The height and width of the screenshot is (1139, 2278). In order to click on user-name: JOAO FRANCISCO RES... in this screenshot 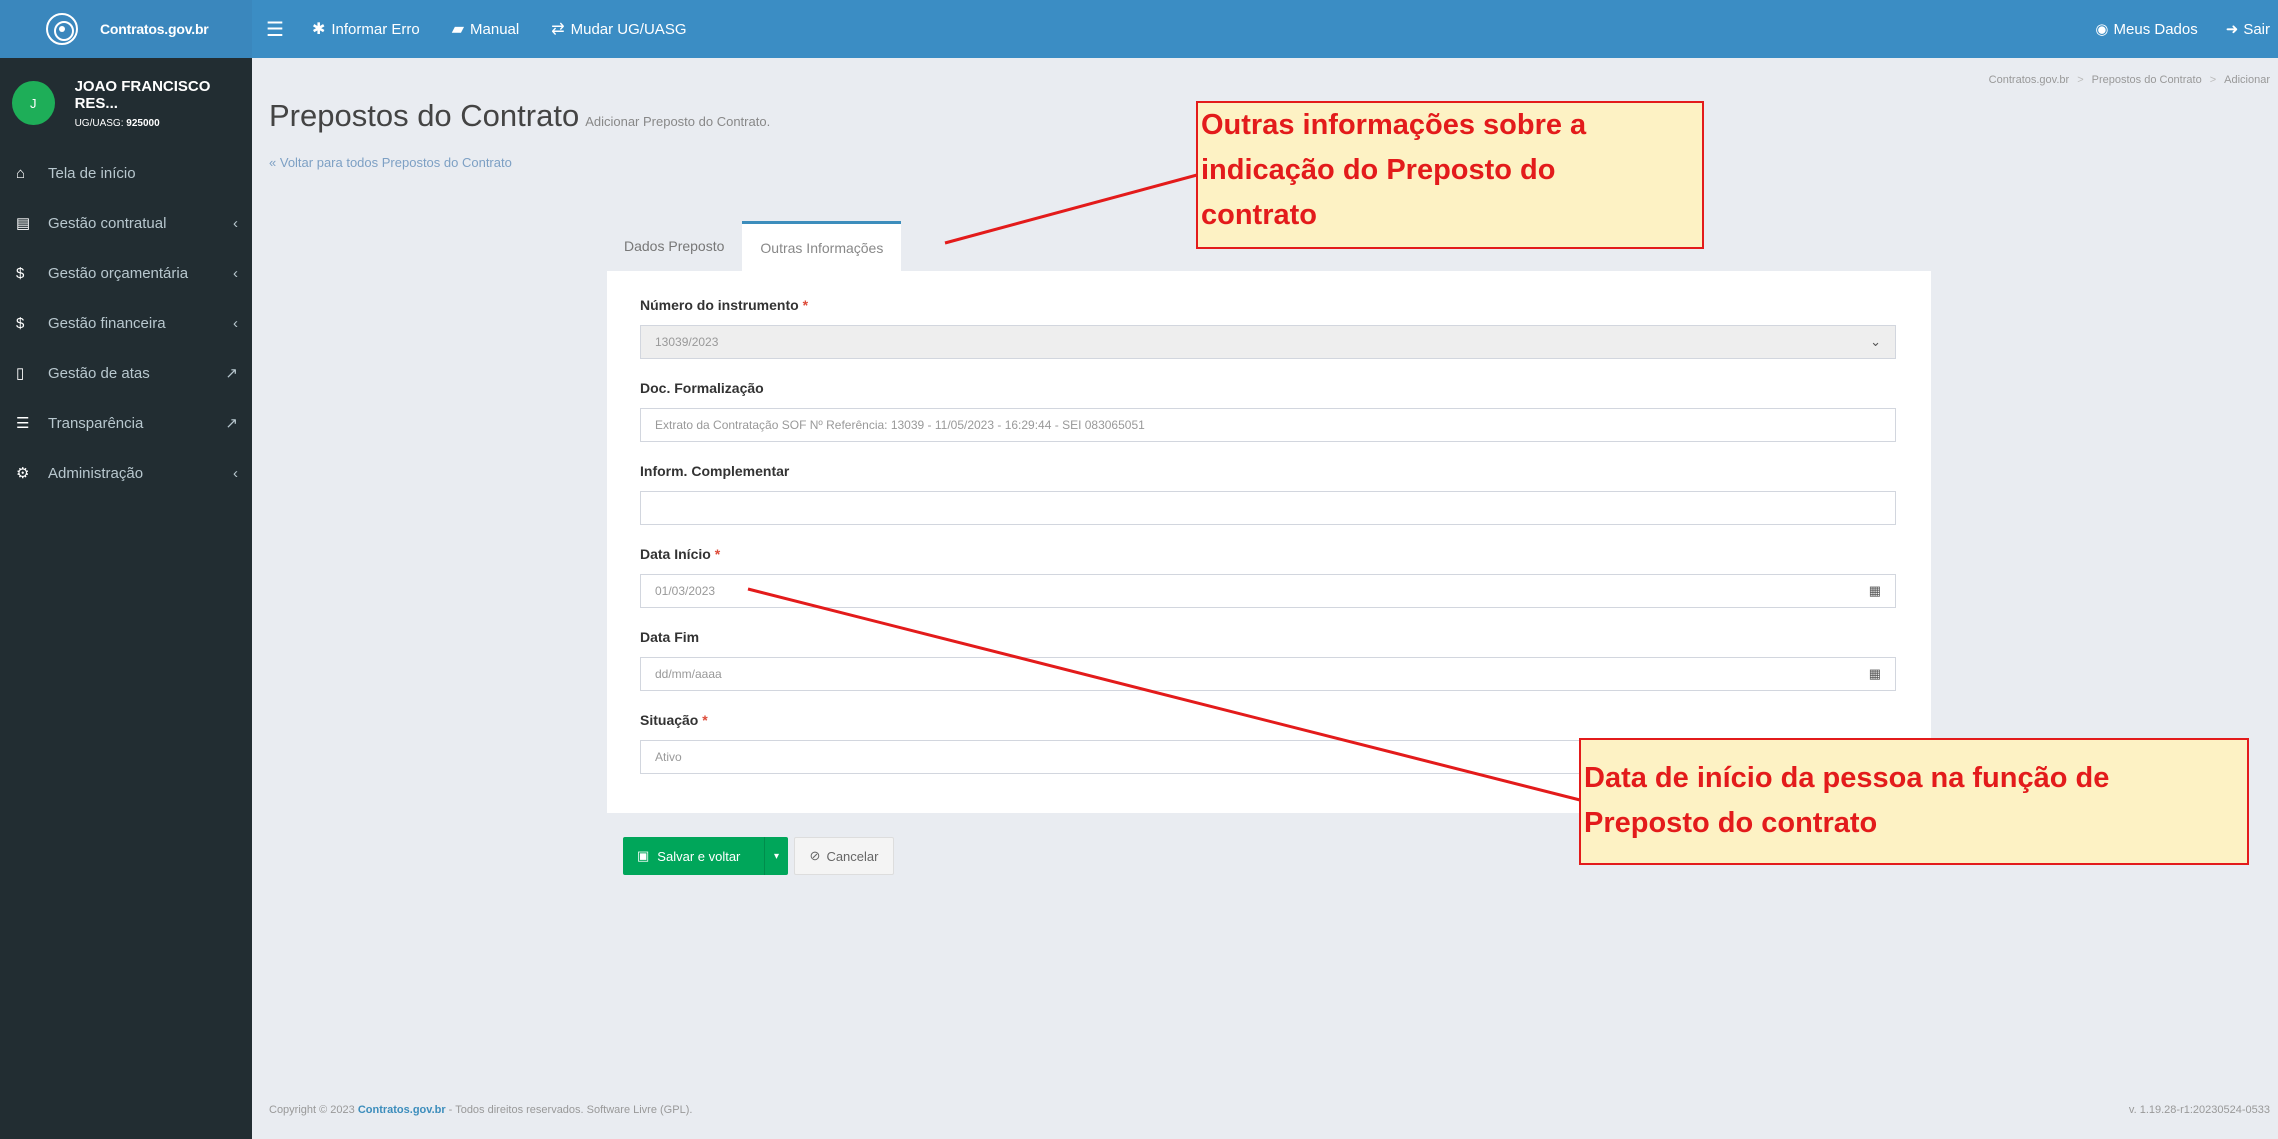, I will do `click(142, 94)`.